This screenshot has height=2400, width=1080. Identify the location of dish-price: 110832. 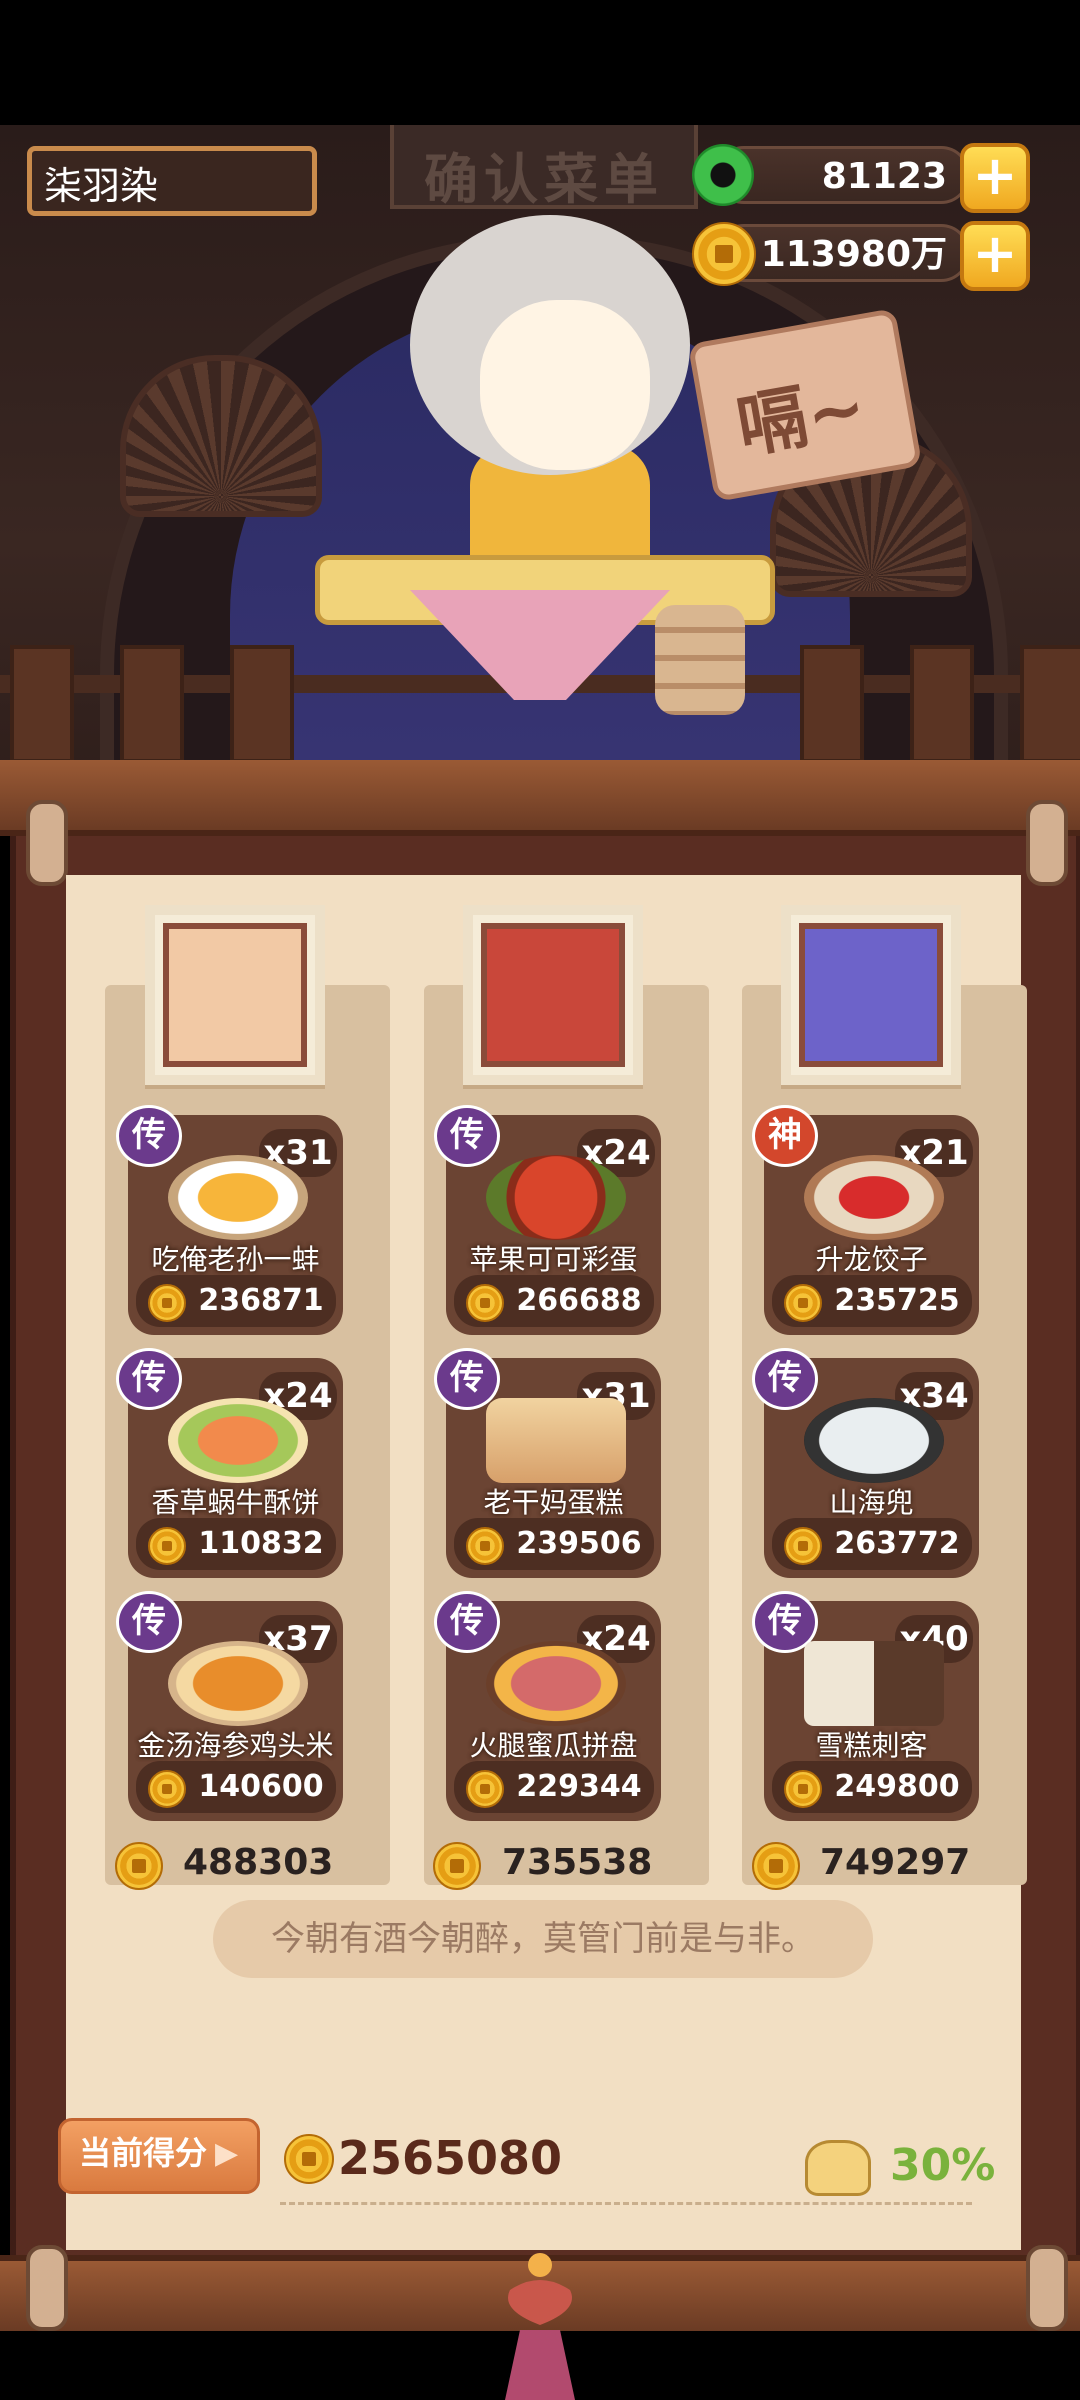
(261, 1543).